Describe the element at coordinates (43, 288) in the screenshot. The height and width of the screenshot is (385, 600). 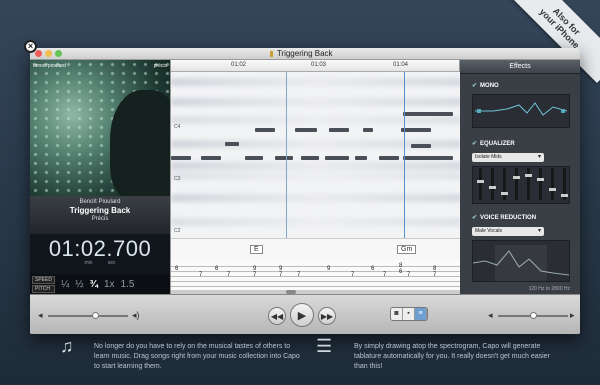
I see `pitch-toggle: PITCH` at that location.